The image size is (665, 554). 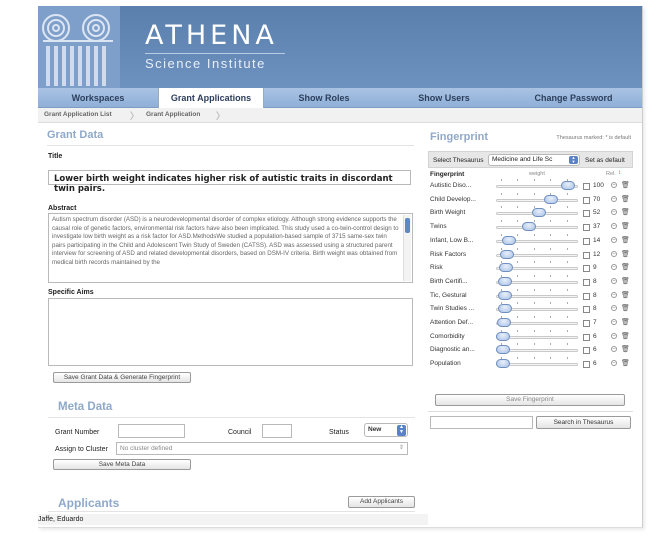 I want to click on search-thesaurus-button: Search in Thesaurus, so click(x=583, y=422).